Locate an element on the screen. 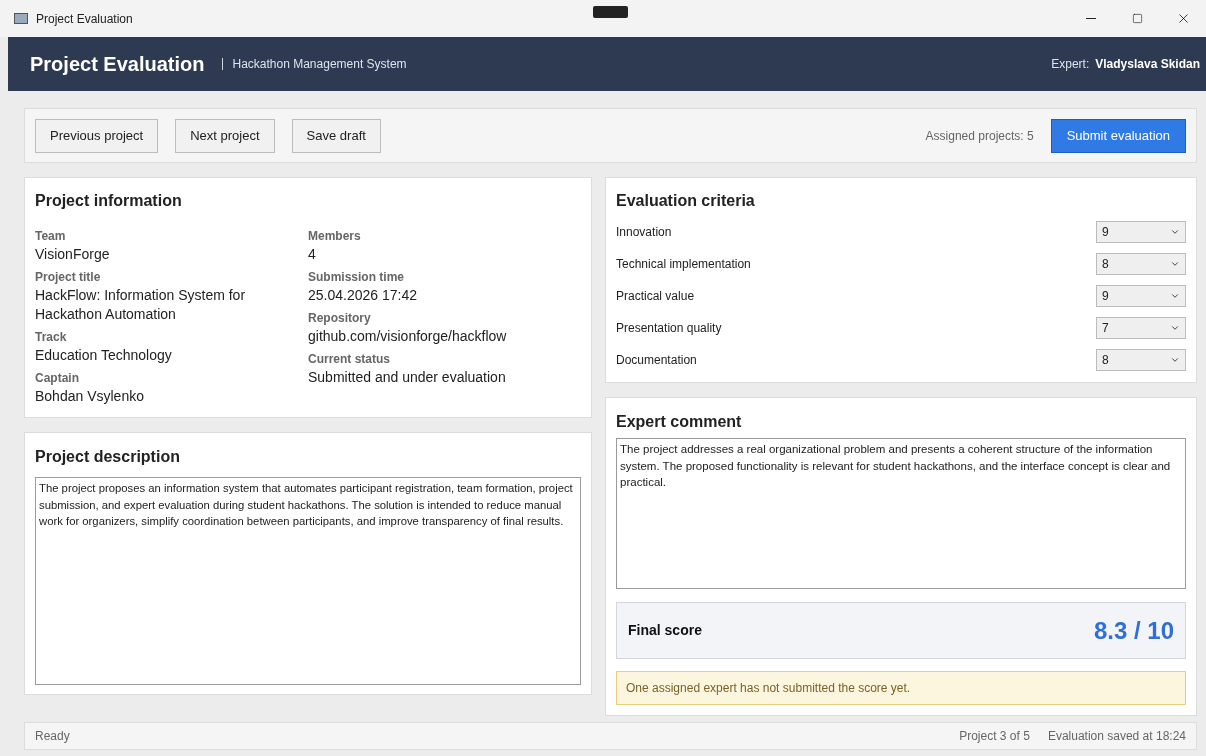  toolbar-button: Next project is located at coordinates (225, 135).